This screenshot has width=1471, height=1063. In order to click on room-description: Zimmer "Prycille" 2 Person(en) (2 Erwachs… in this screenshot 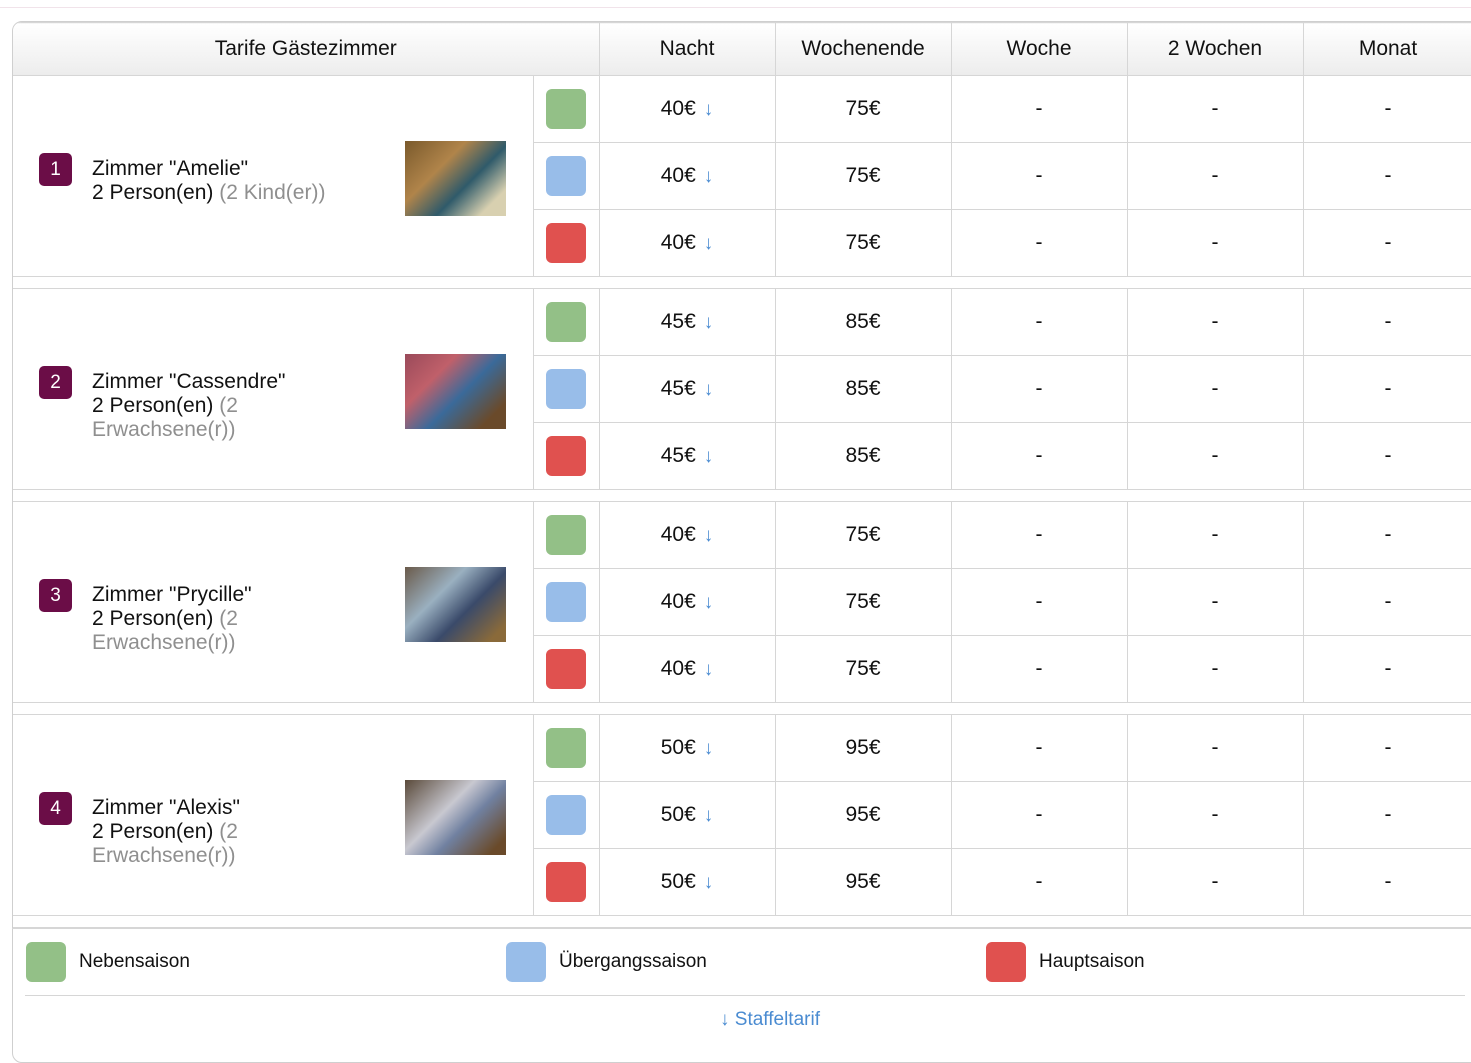, I will do `click(222, 619)`.